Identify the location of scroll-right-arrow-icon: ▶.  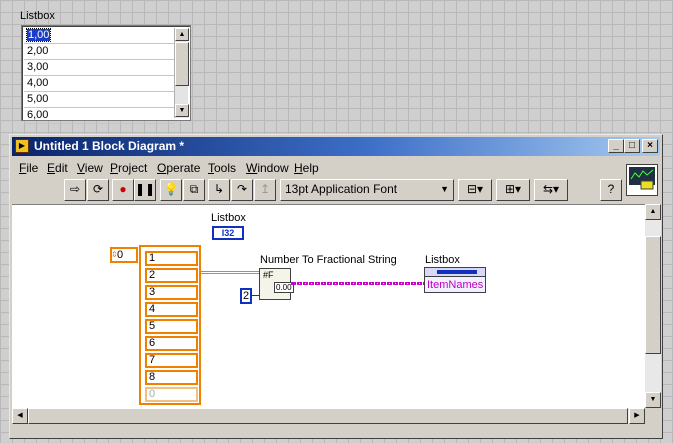
(637, 416).